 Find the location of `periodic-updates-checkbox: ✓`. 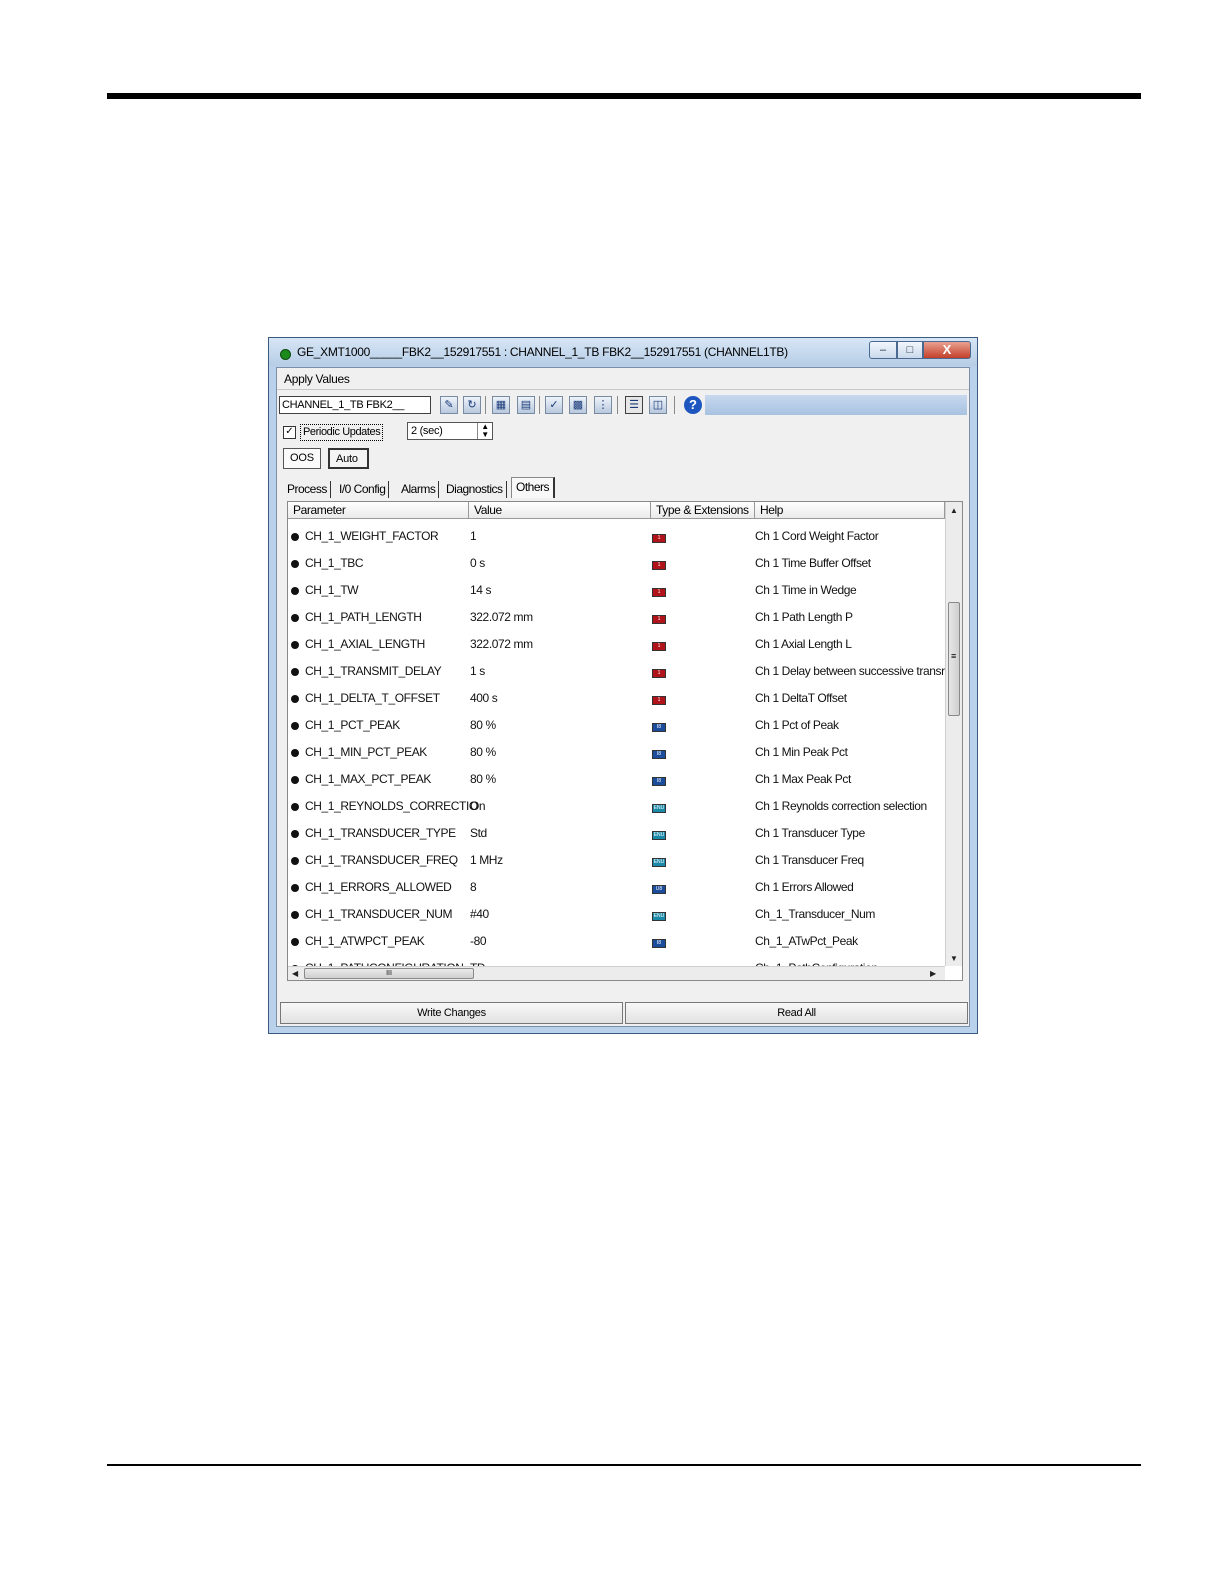

periodic-updates-checkbox: ✓ is located at coordinates (289, 432).